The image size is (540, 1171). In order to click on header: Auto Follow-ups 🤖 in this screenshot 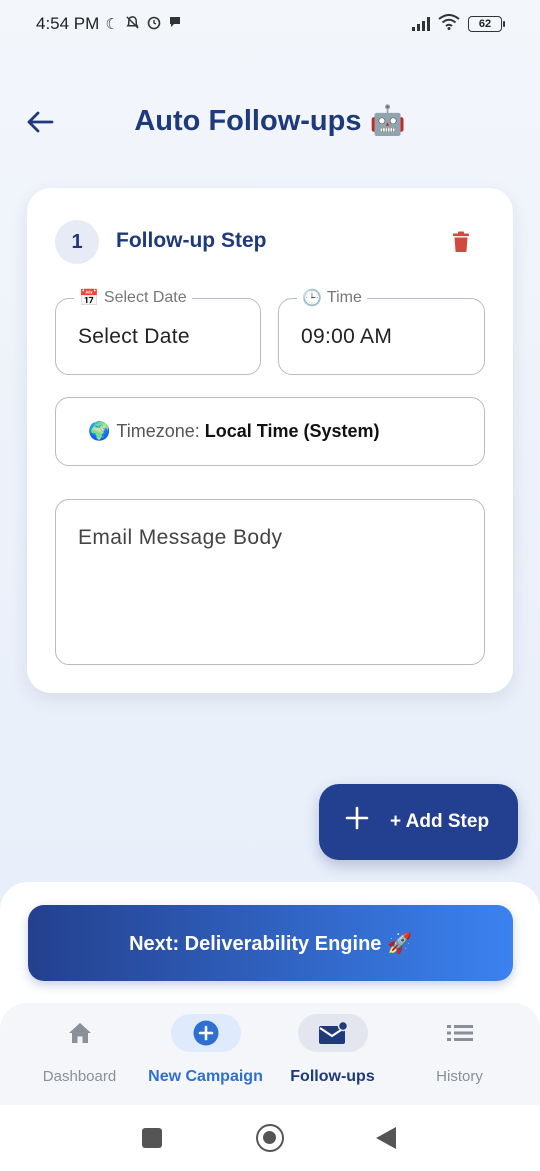, I will do `click(270, 124)`.